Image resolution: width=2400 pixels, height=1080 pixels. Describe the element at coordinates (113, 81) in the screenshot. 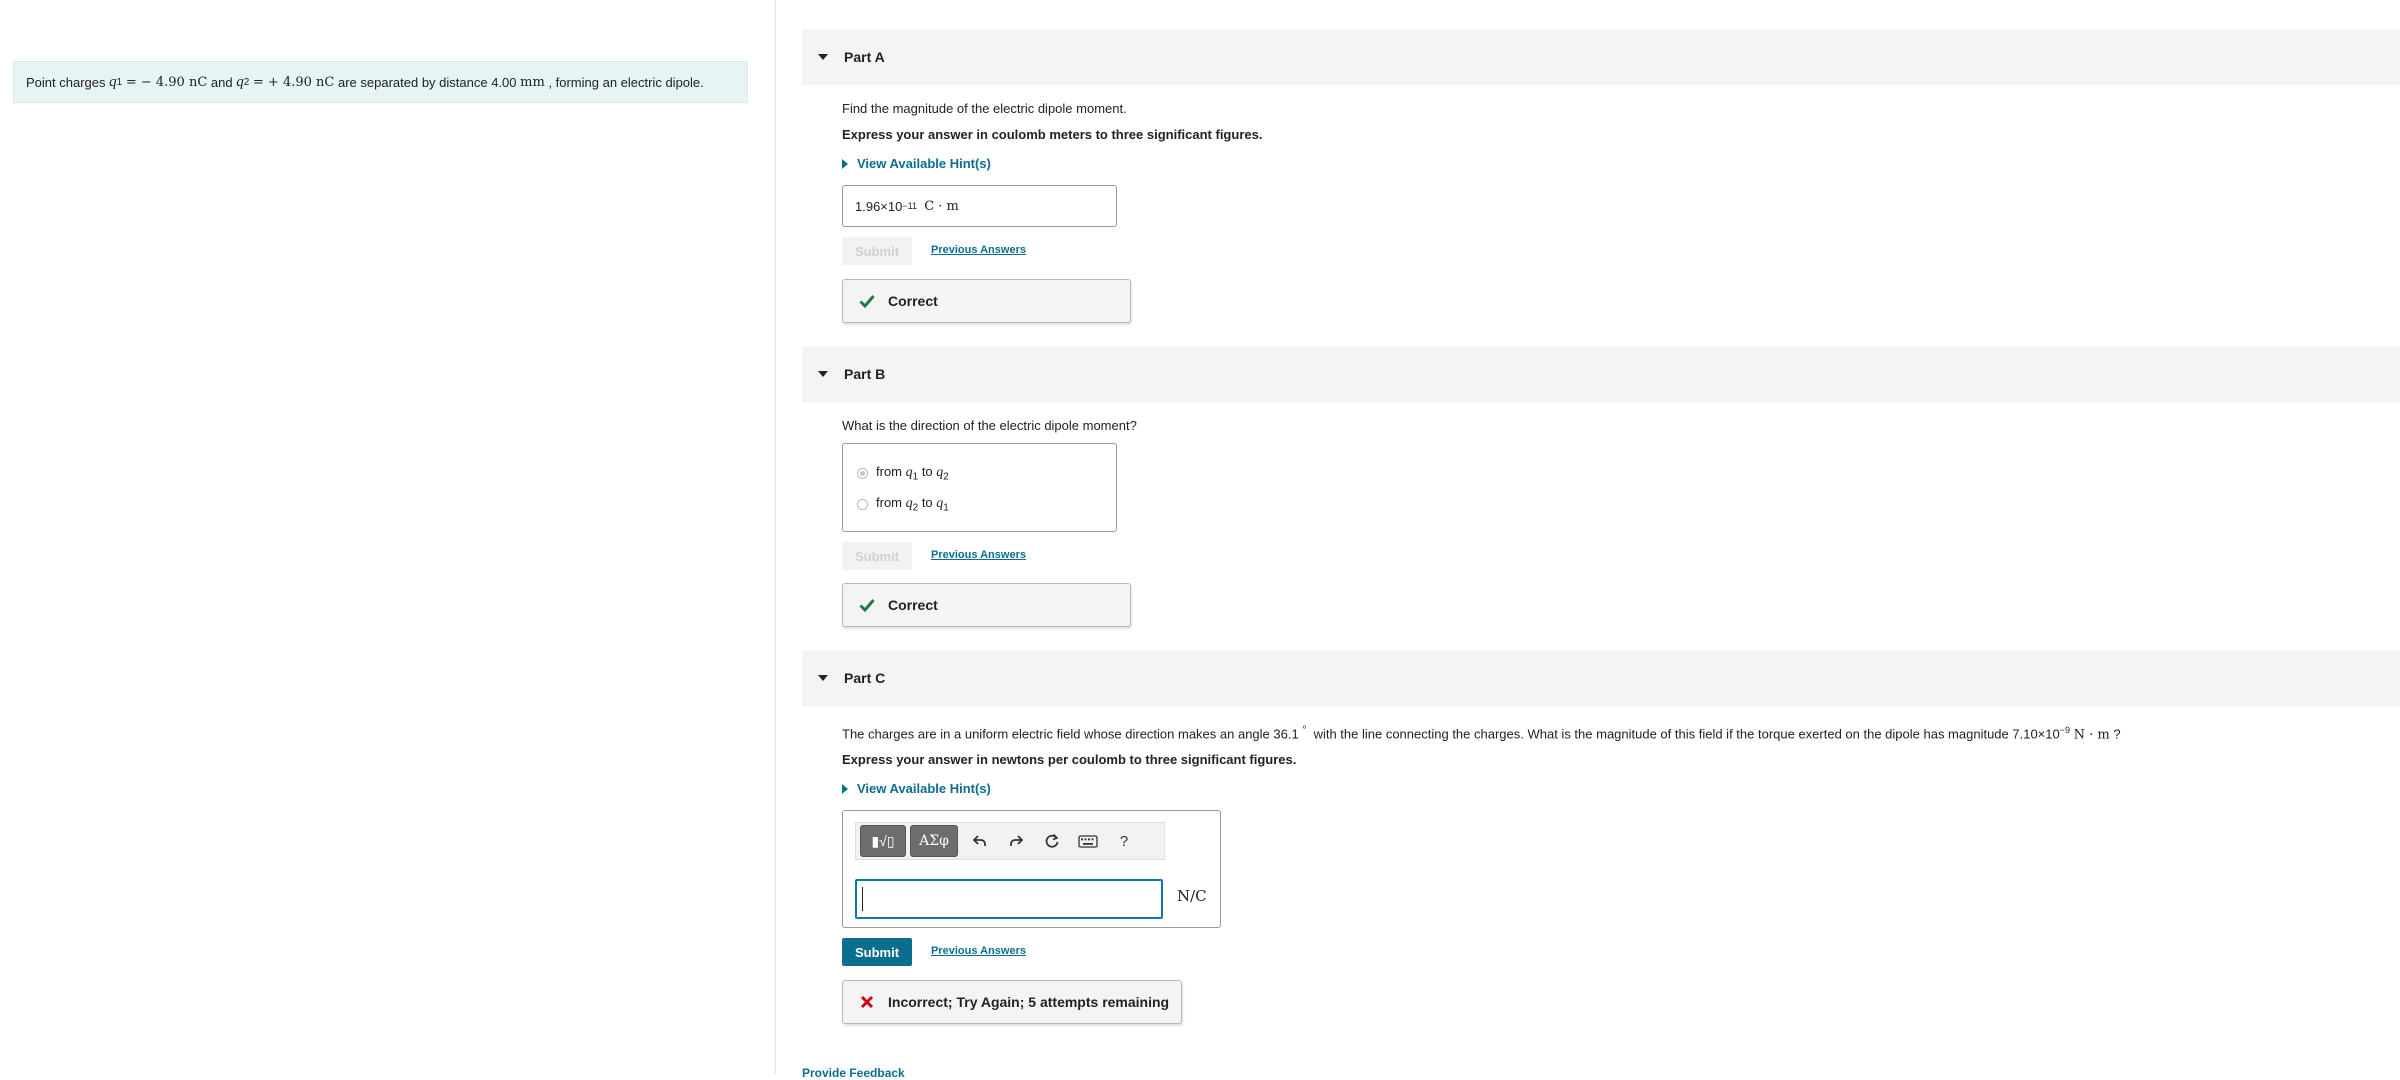

I see `q1-symbol: q` at that location.